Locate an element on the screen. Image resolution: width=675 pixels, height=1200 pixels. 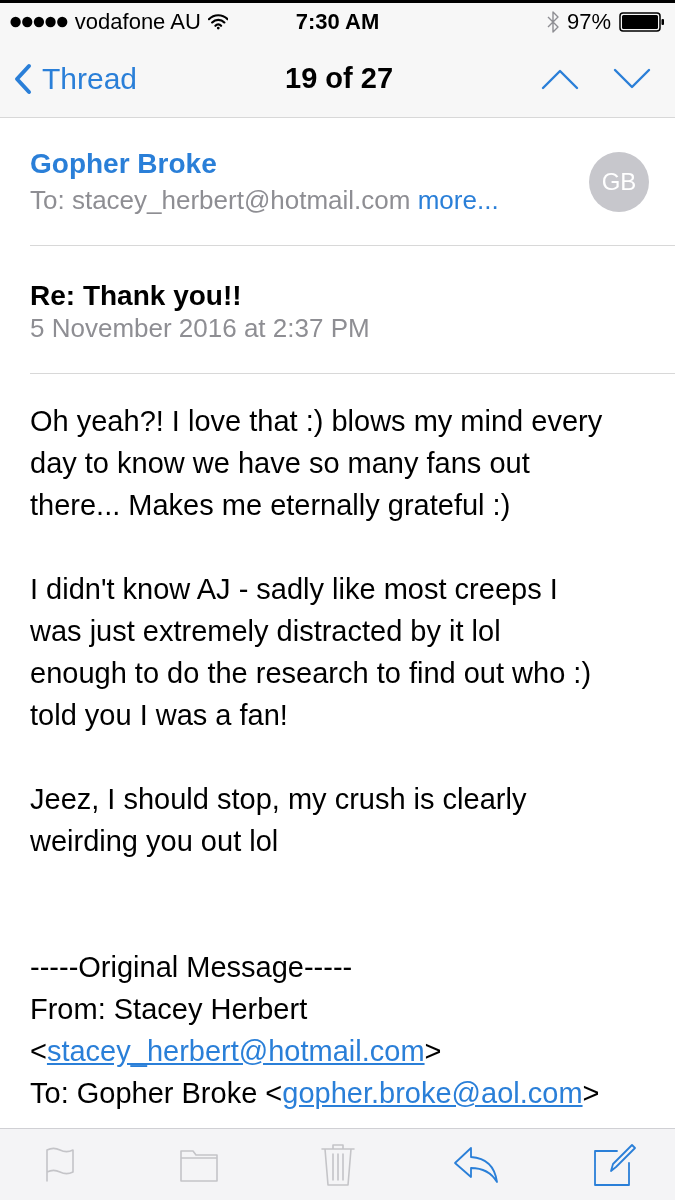
up-chevron-icon is located at coordinates (560, 78).